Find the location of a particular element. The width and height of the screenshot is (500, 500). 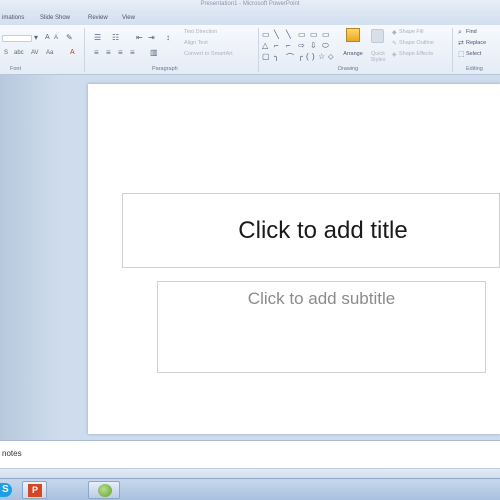

rounded-rectangle-shape-icon: ▭ is located at coordinates (314, 34).